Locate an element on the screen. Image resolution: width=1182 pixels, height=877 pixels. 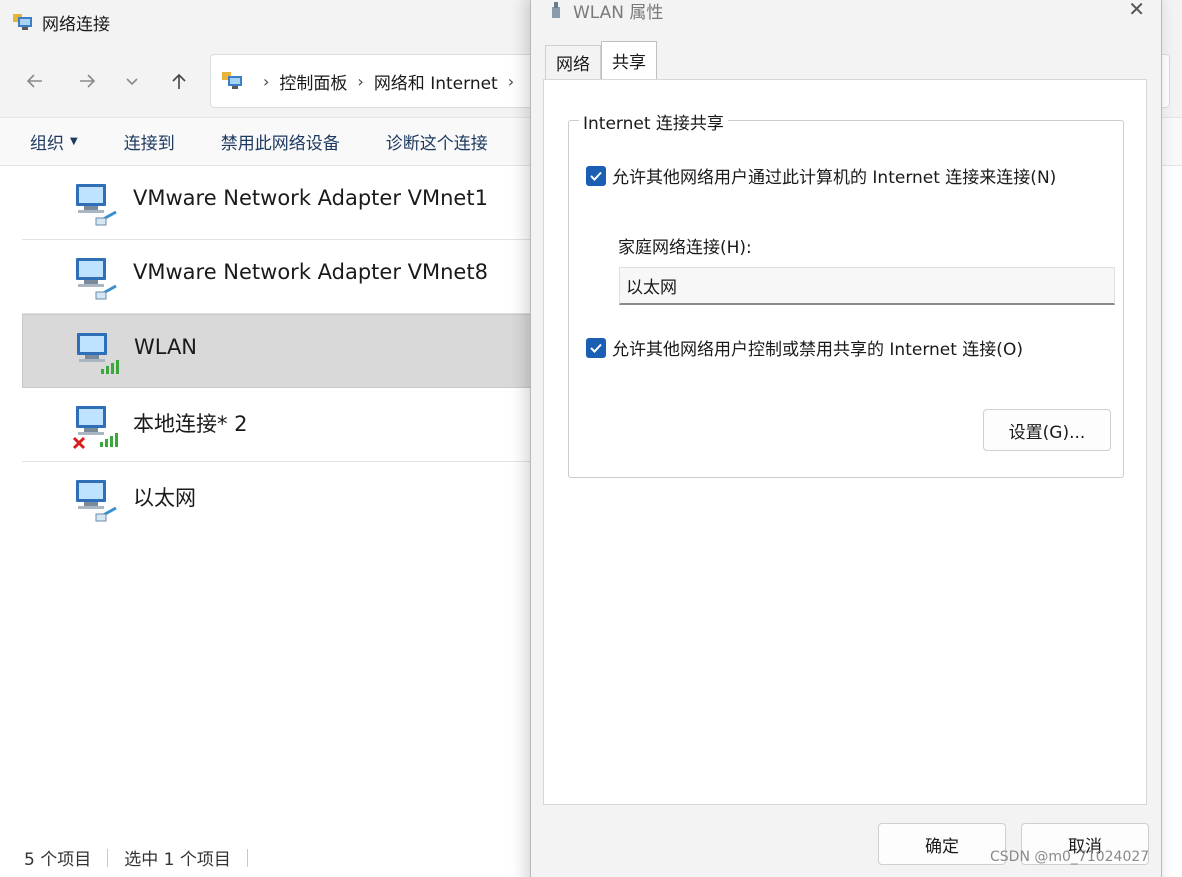
forward-button is located at coordinates (87, 81).